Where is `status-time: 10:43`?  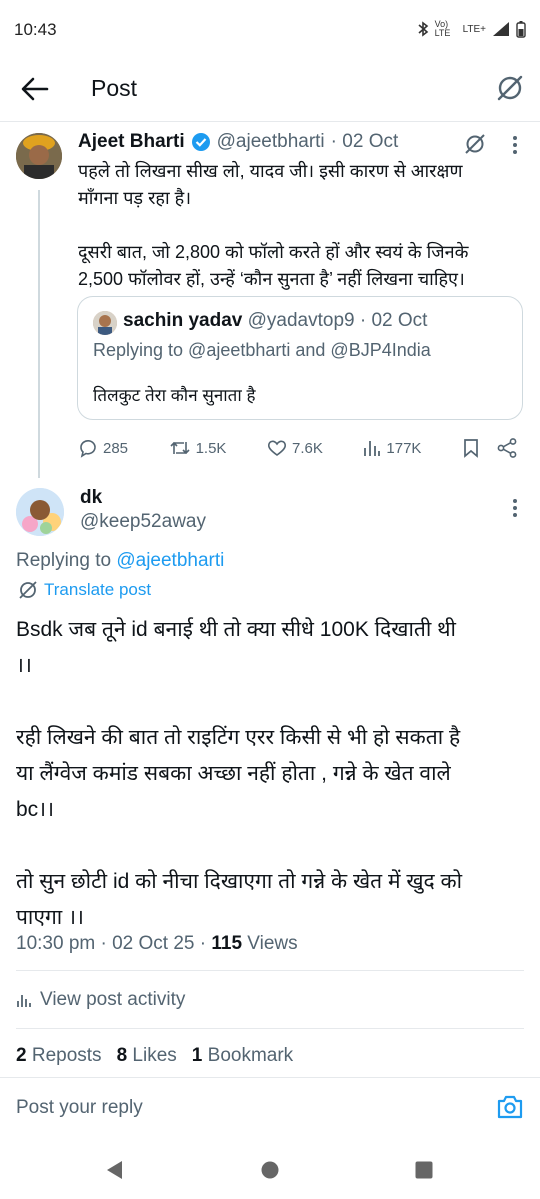 status-time: 10:43 is located at coordinates (35, 29).